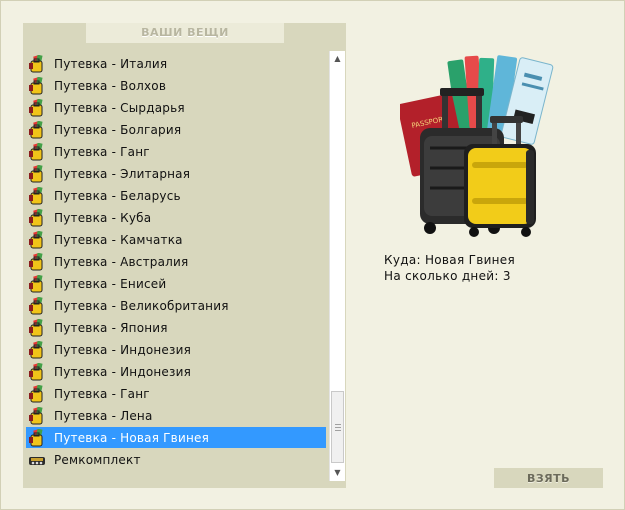  What do you see at coordinates (121, 261) in the screenshot?
I see `list-item-label: Путевка - Австралия` at bounding box center [121, 261].